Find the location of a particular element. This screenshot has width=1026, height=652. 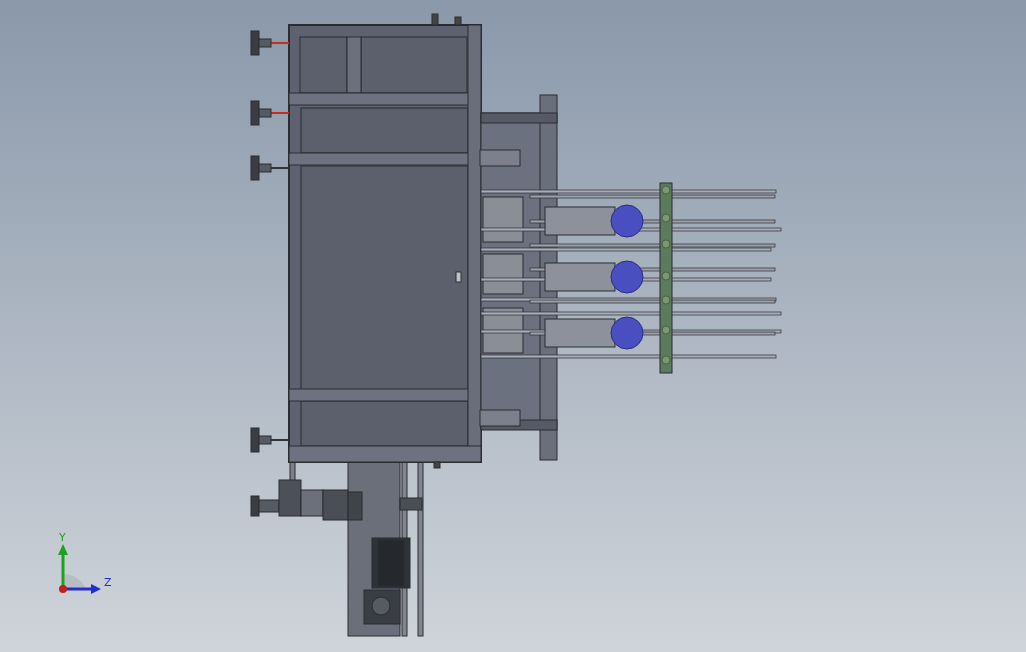

axis-label: Y is located at coordinates (62, 537).